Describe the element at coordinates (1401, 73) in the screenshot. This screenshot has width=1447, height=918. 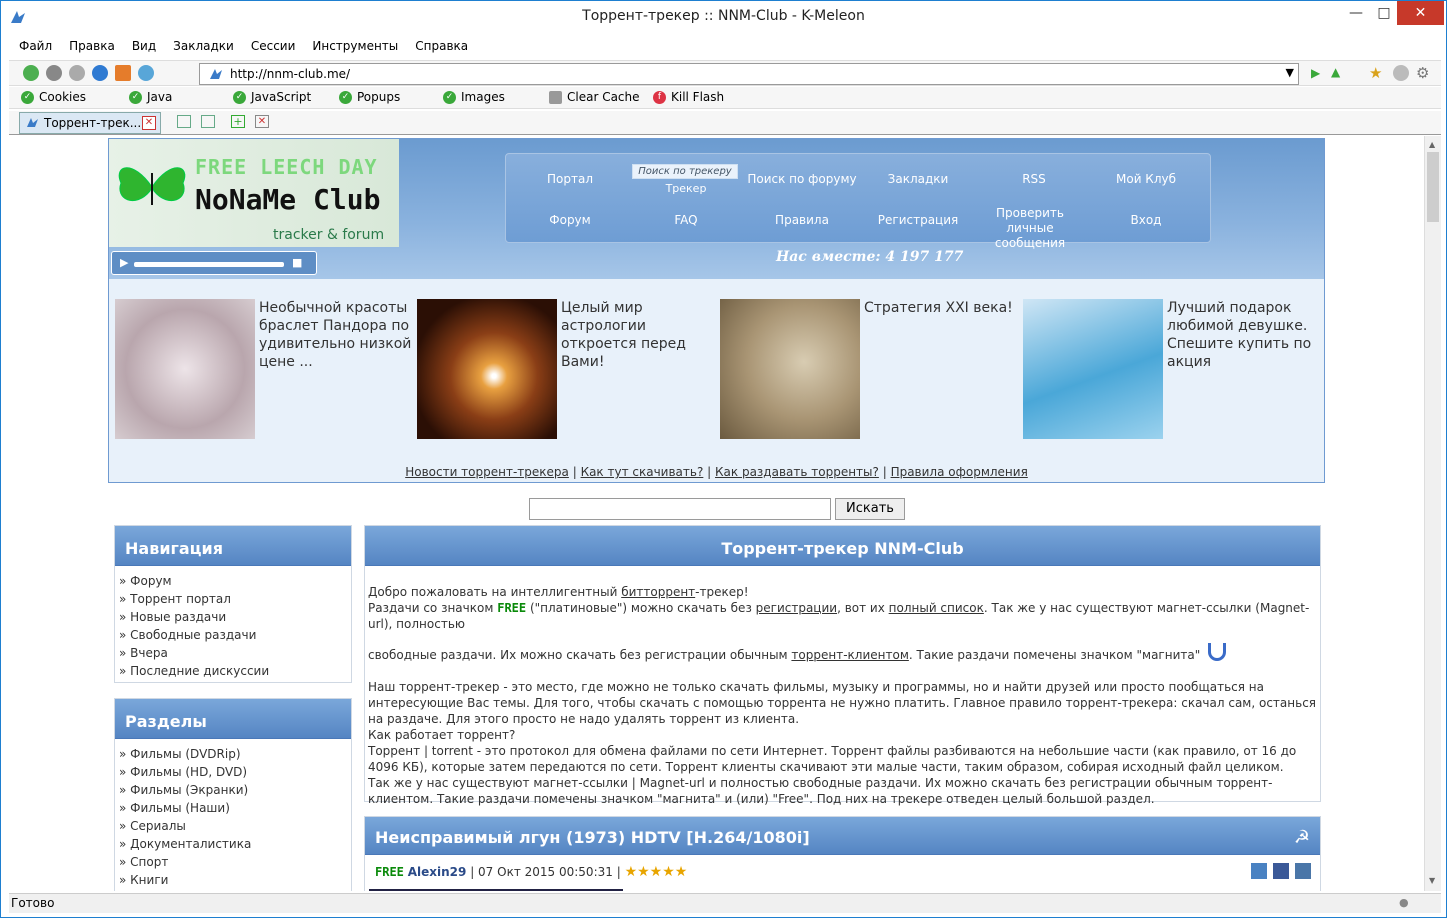
I see `history-icon` at that location.